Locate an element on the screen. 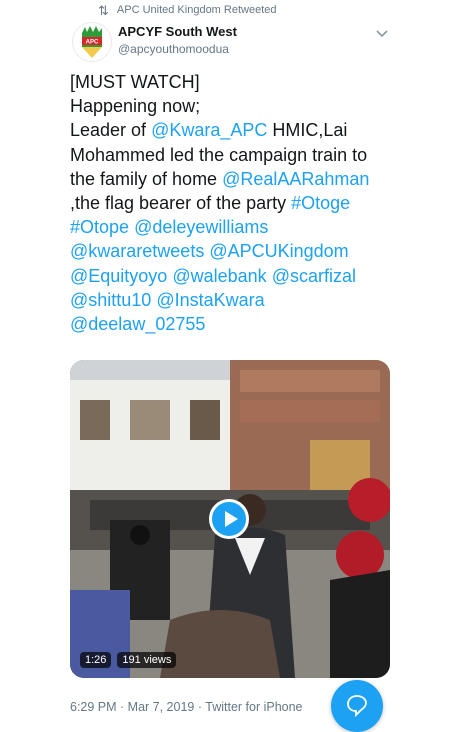 The width and height of the screenshot is (474, 732). mention-link: @shittu10 is located at coordinates (110, 300).